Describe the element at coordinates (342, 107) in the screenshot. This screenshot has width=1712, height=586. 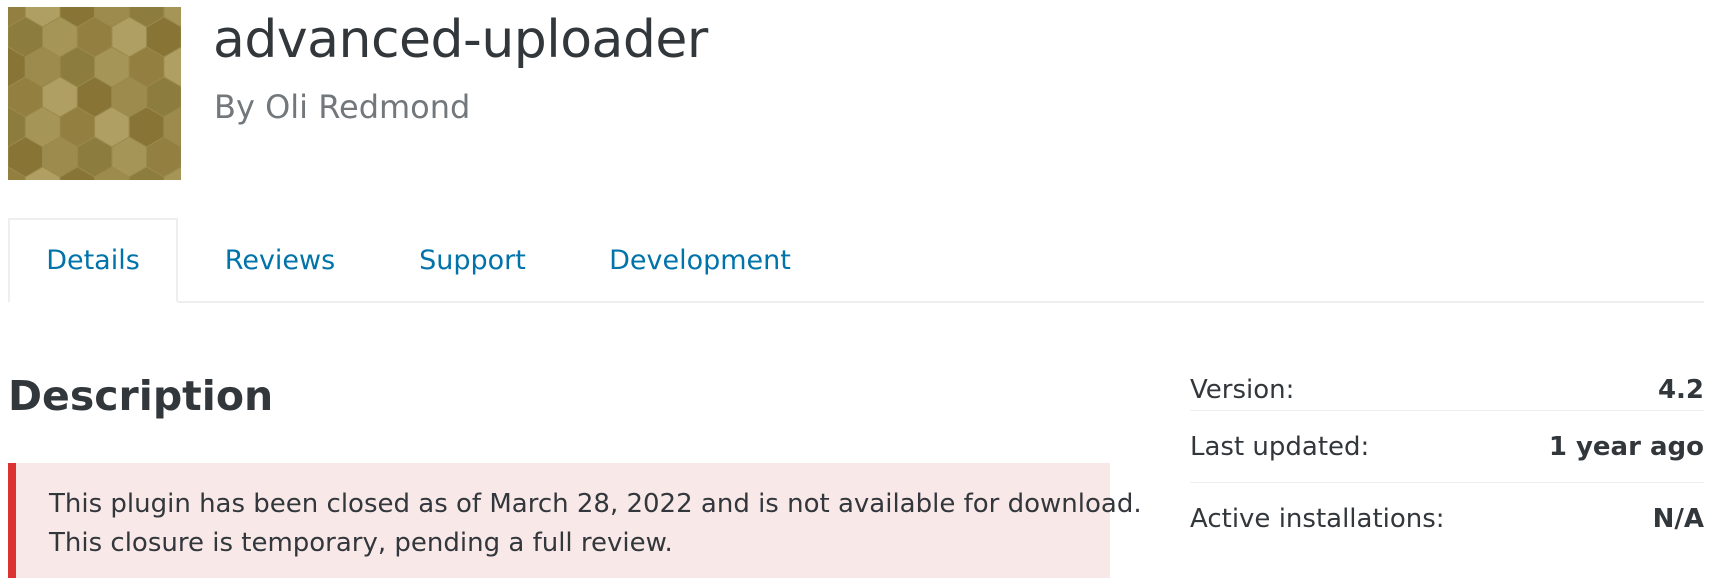
I see `plugin-author: By Oli Redmond` at that location.